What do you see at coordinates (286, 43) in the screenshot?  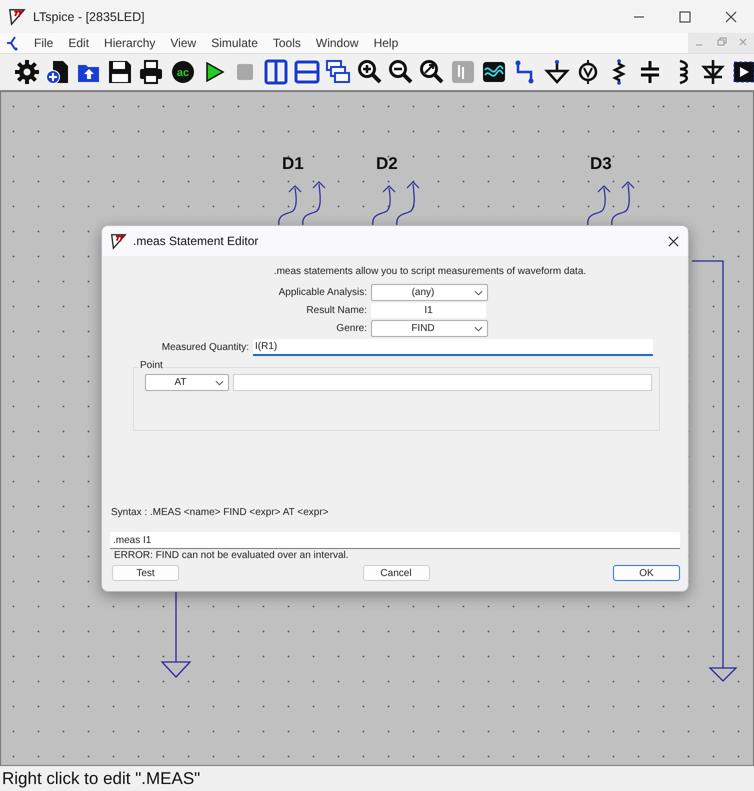 I see `menu-item: Tools` at bounding box center [286, 43].